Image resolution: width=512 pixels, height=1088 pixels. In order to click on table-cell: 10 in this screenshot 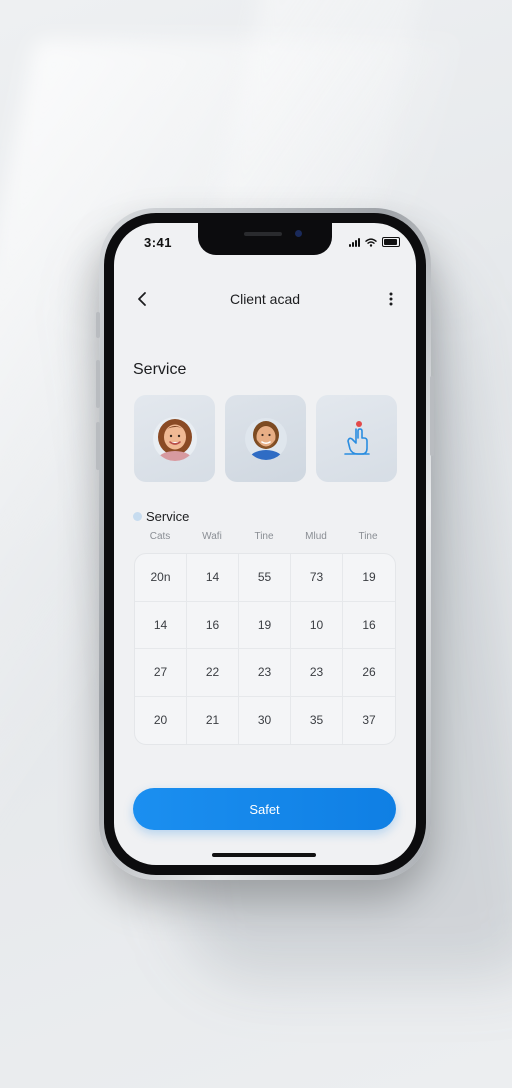, I will do `click(317, 625)`.